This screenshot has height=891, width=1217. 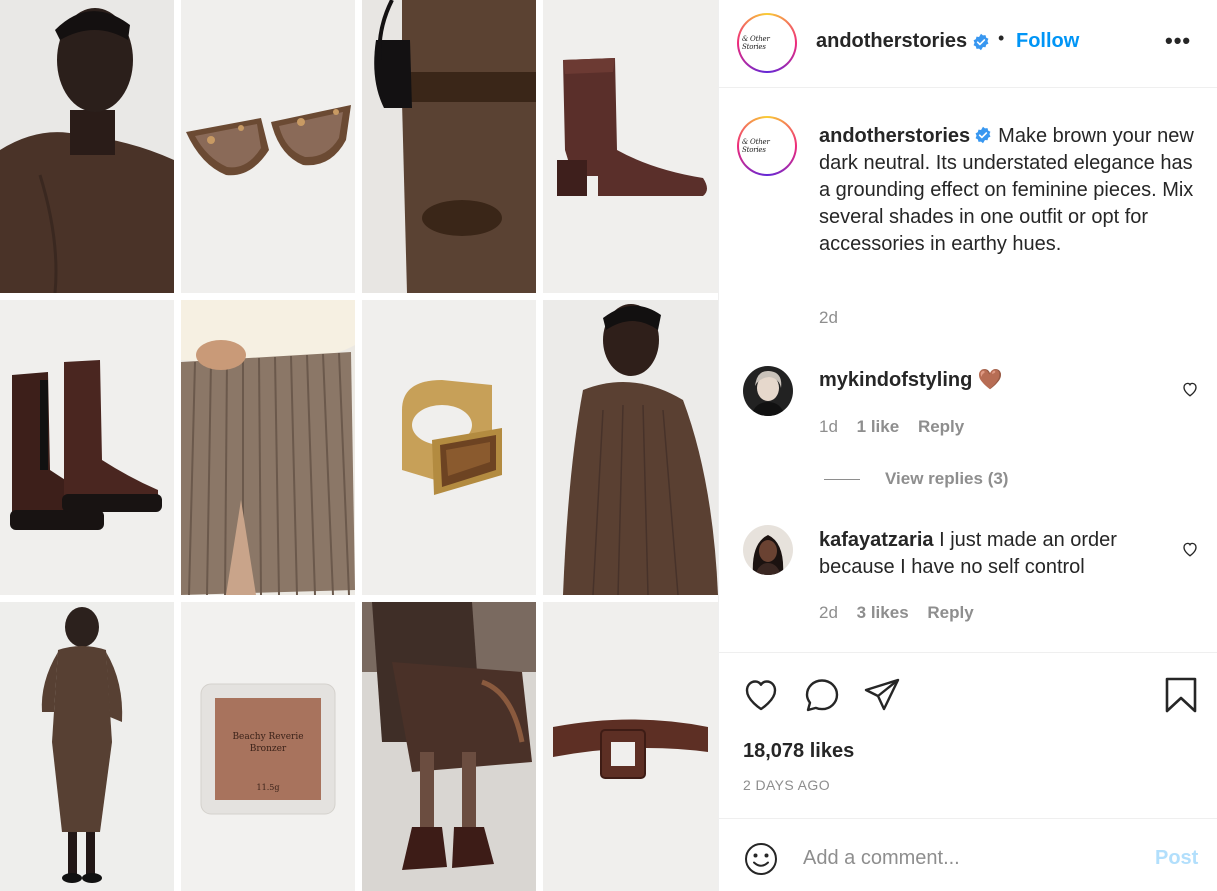 What do you see at coordinates (87, 746) in the screenshot?
I see `media-tile-knit-dress-model` at bounding box center [87, 746].